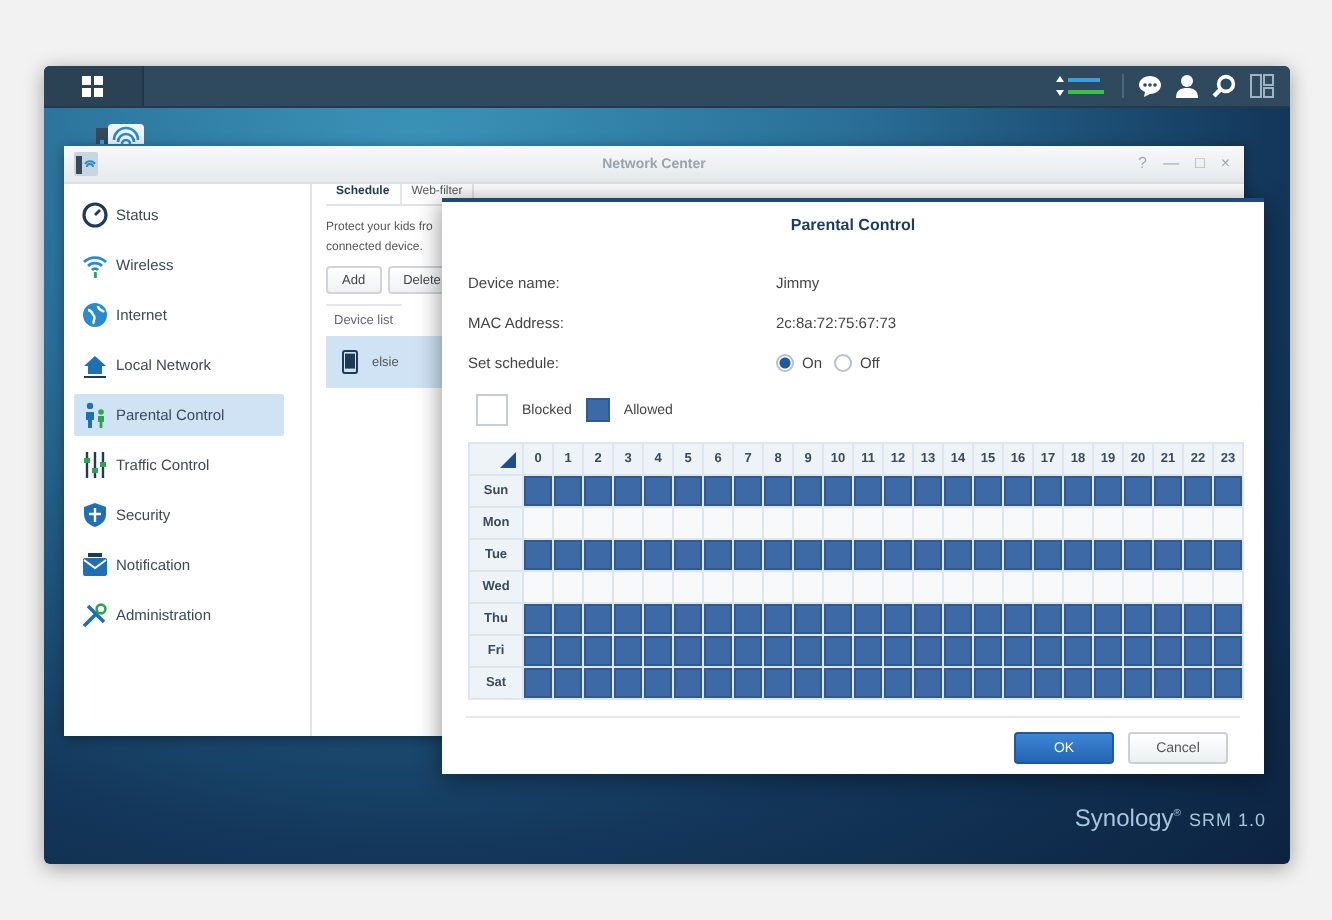 This screenshot has width=1332, height=920. I want to click on brand-logo: Synology$^{®}$ SRM 1.0, so click(1170, 818).